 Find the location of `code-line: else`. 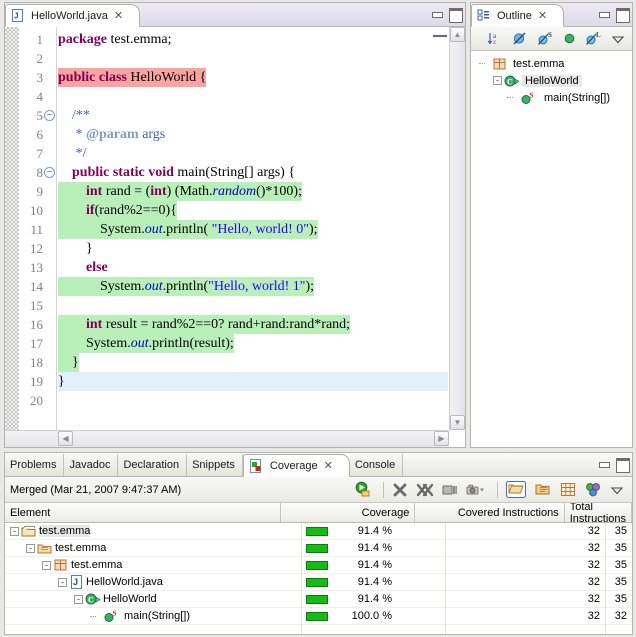

code-line: else is located at coordinates (253, 267).